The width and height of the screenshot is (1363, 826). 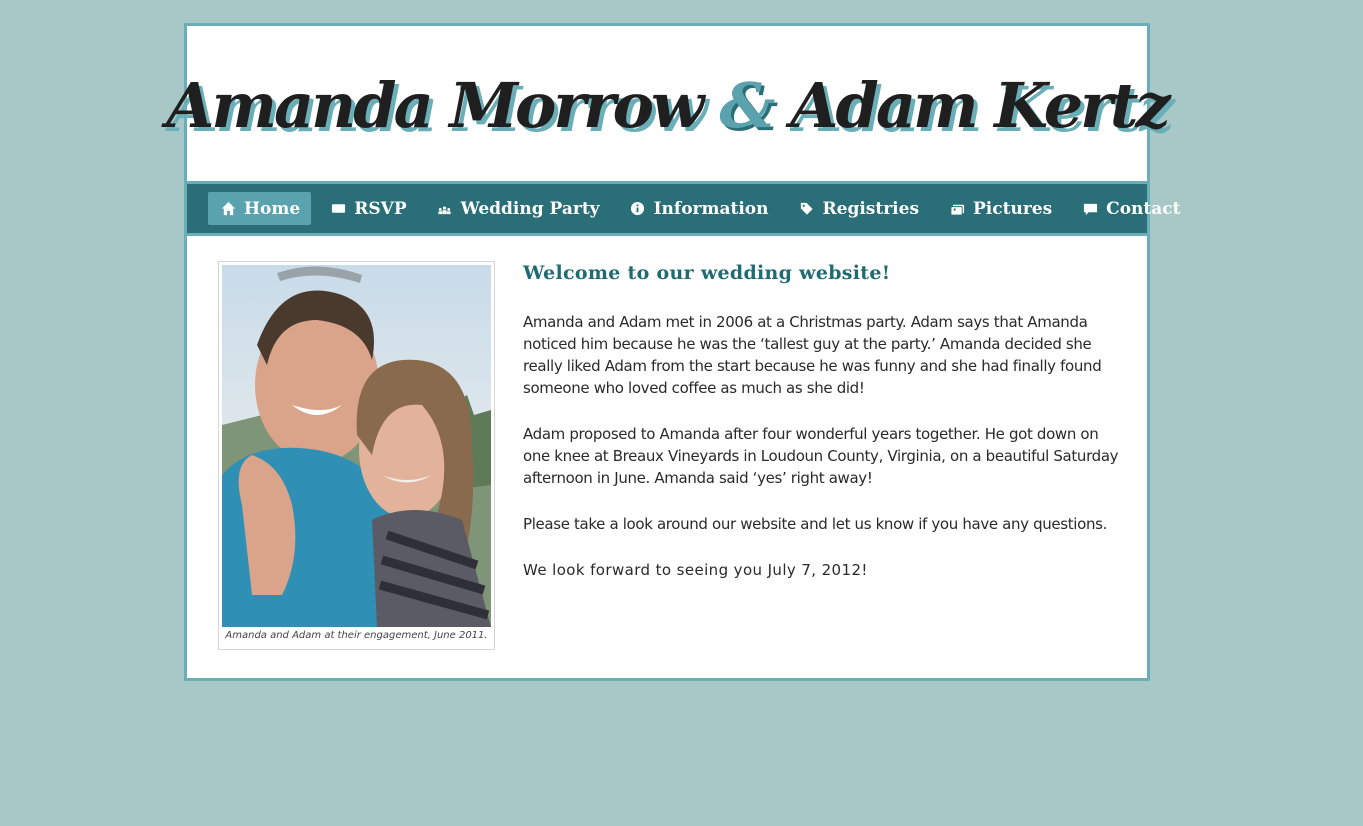 I want to click on nav-label: RSVP, so click(x=380, y=208).